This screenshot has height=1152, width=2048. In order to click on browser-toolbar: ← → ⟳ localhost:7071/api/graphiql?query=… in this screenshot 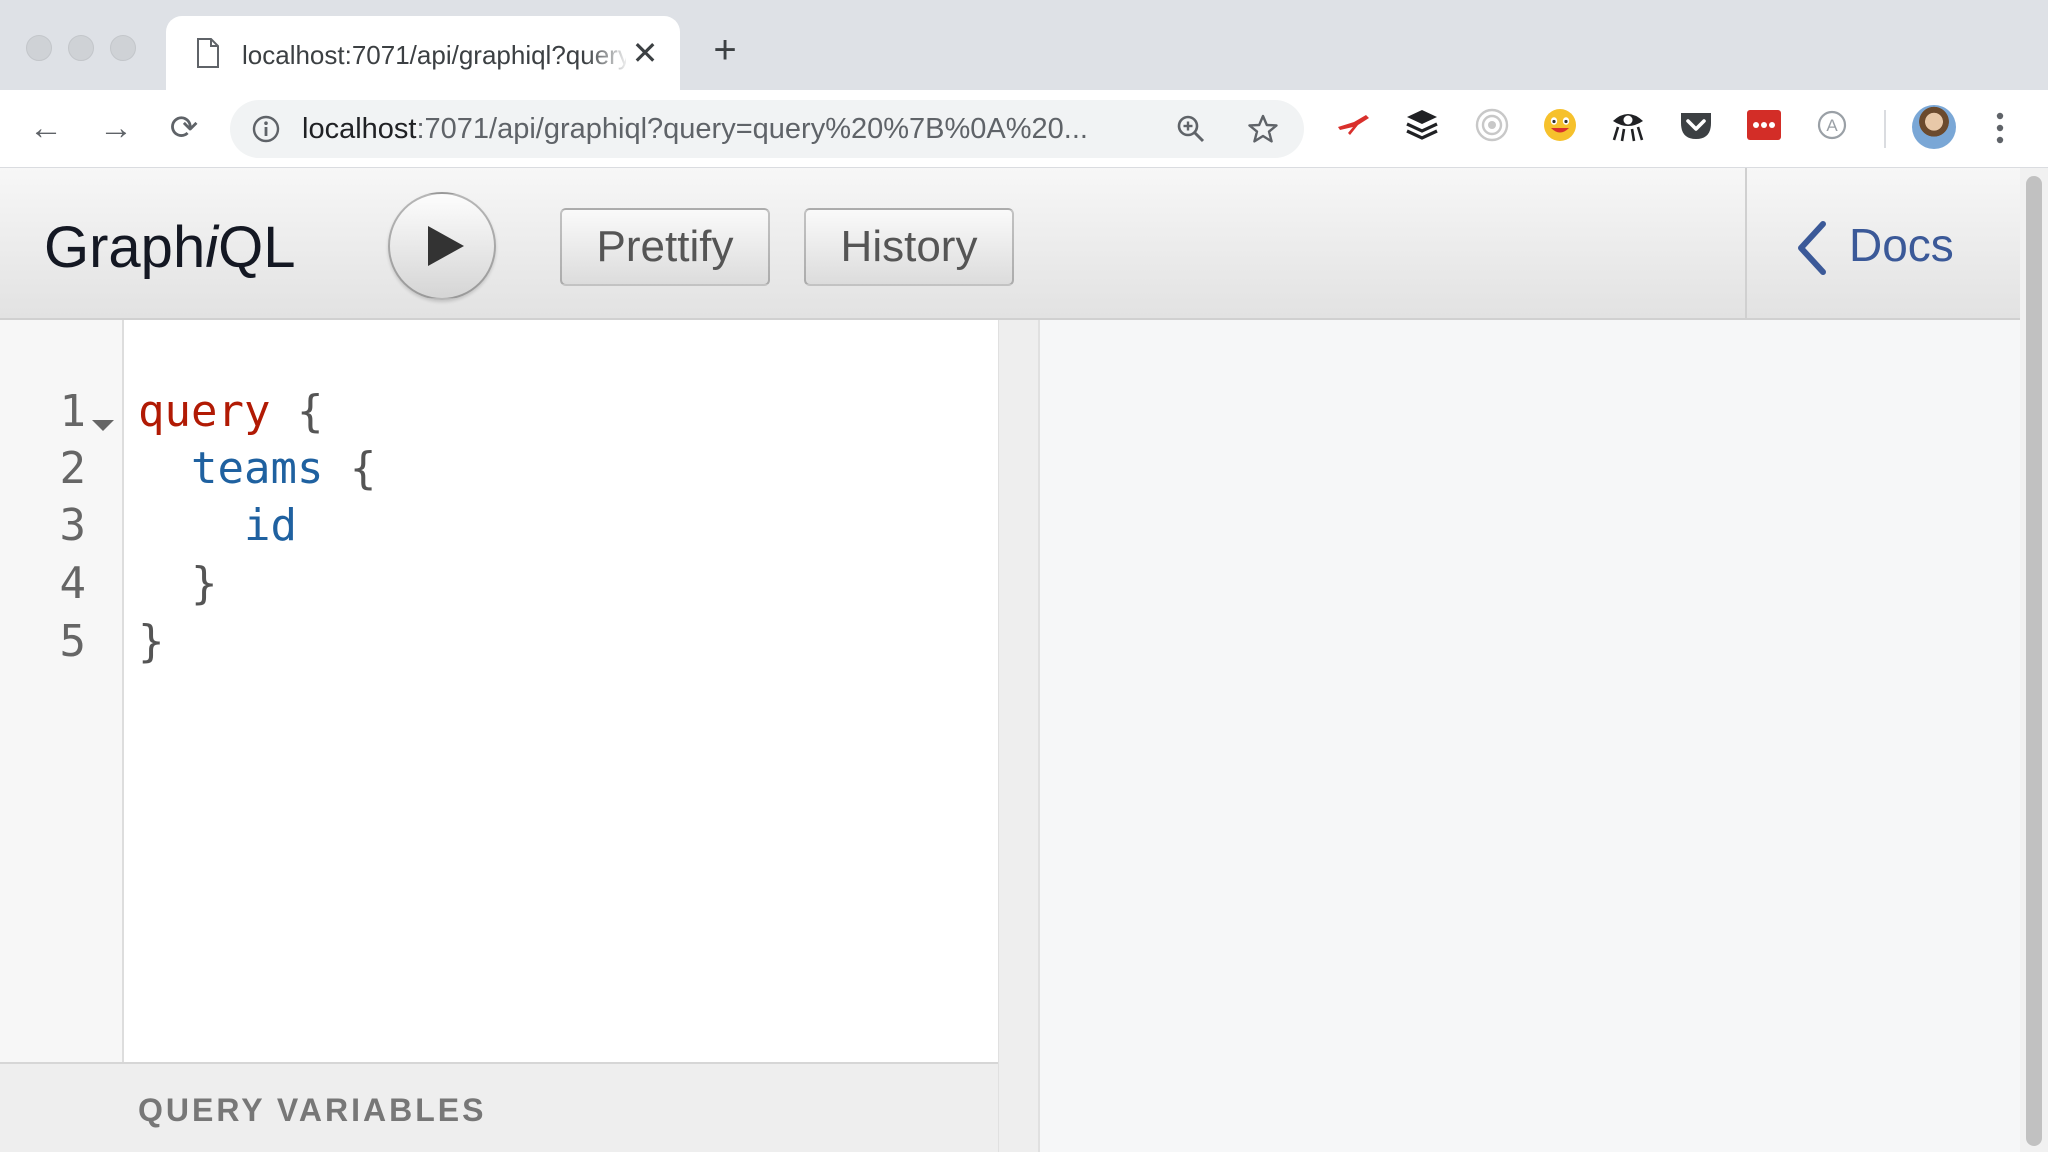, I will do `click(1024, 129)`.